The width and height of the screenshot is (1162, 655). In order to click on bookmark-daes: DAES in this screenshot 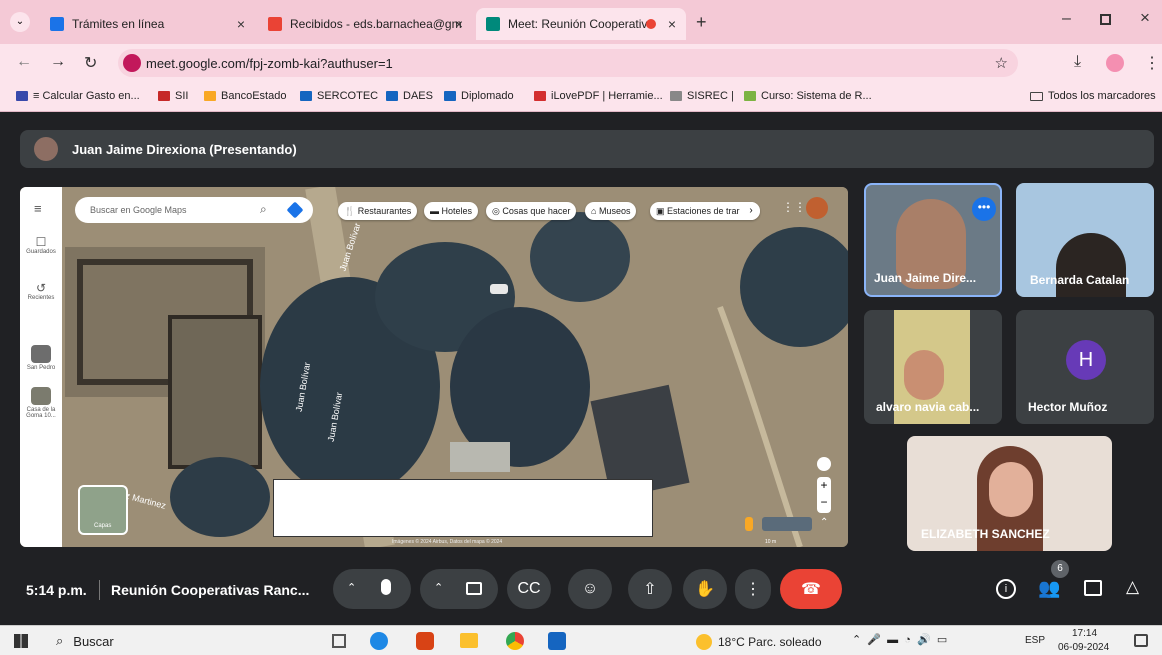, I will do `click(409, 96)`.